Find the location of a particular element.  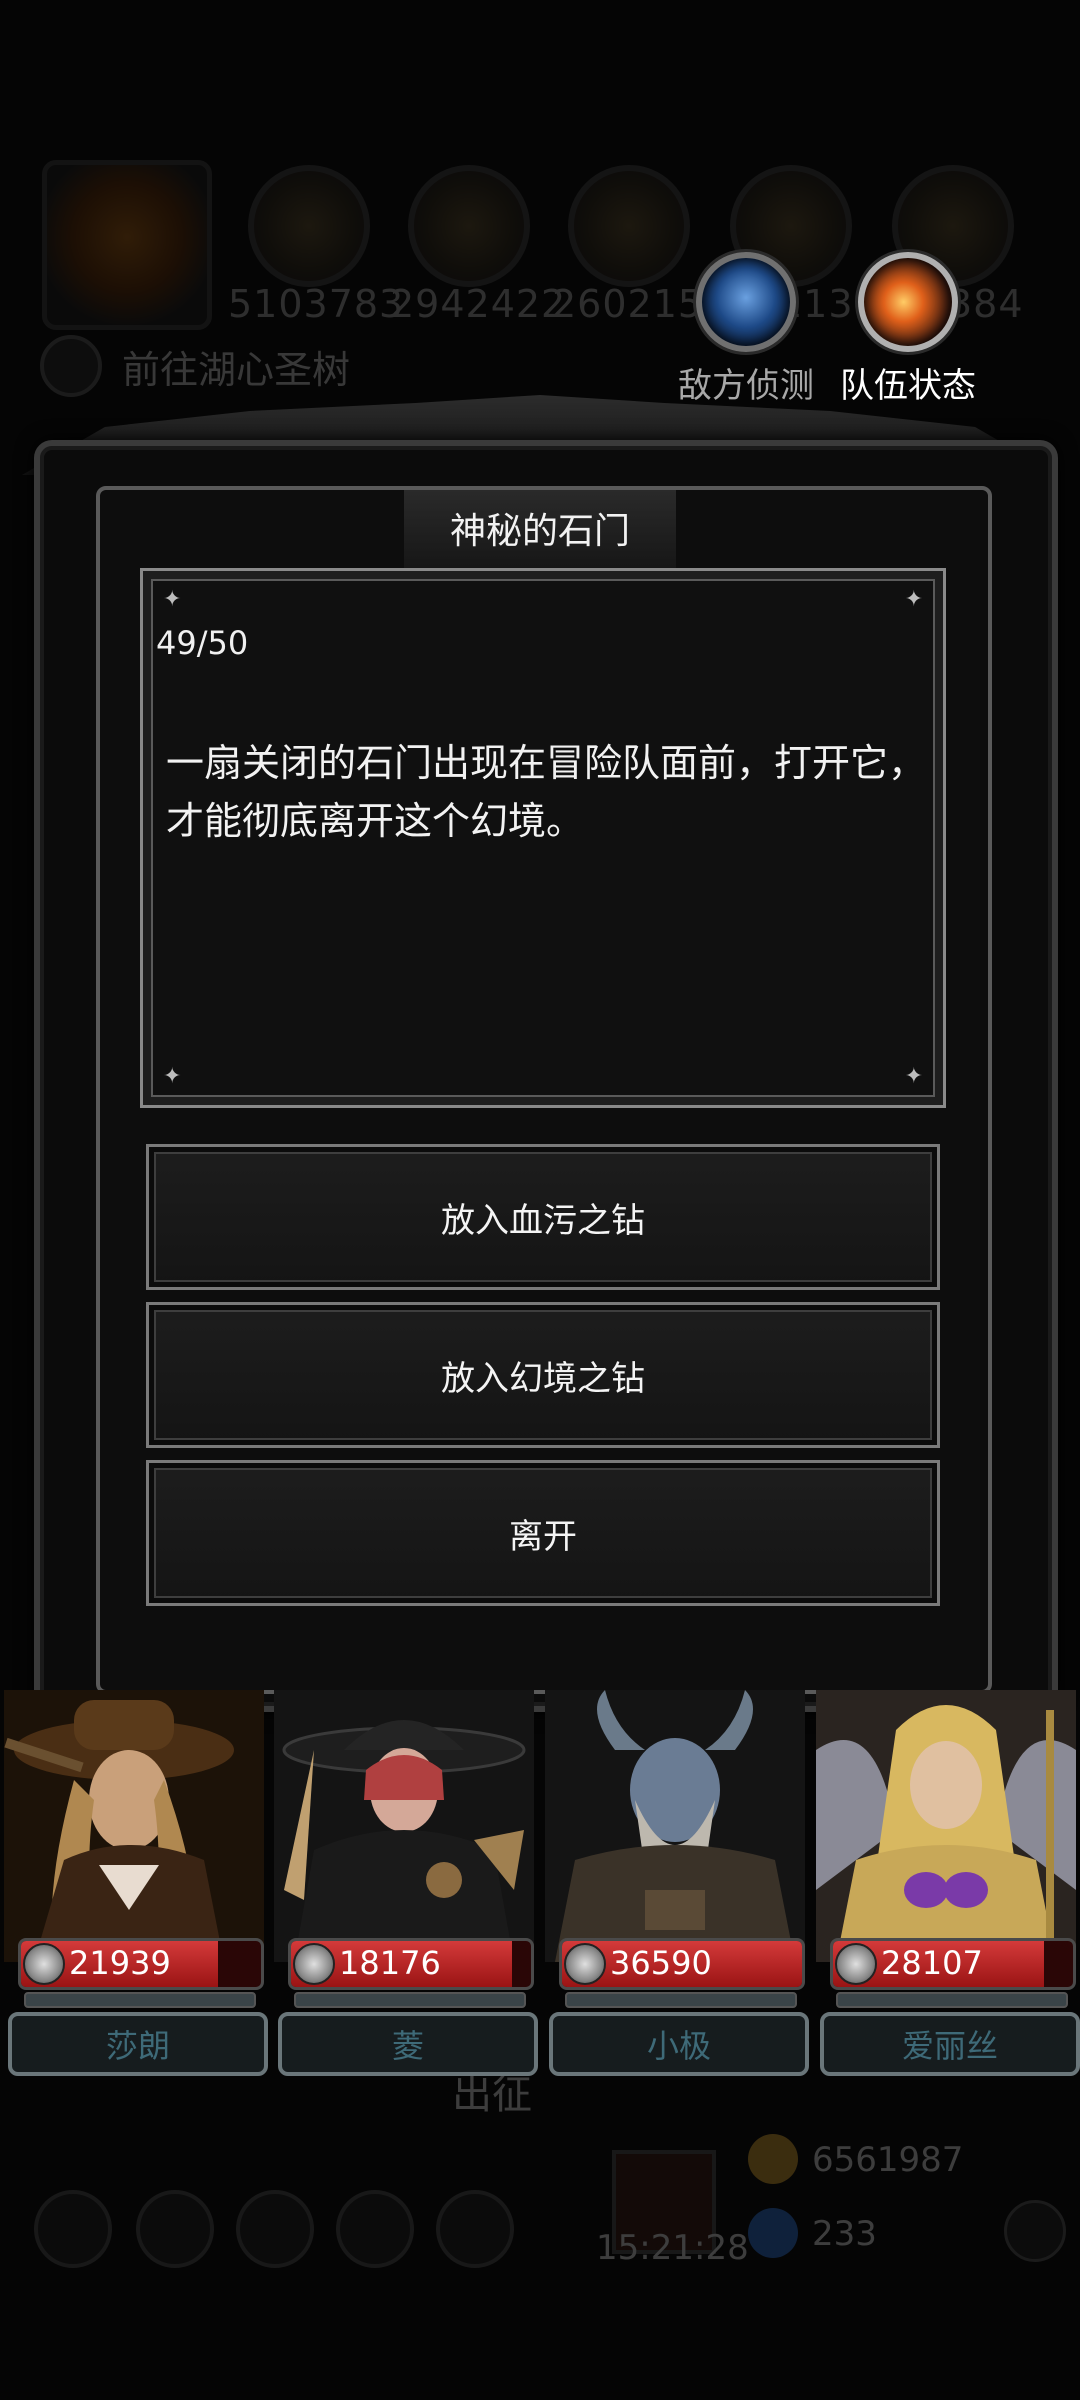

quest-icon is located at coordinates (71, 366).